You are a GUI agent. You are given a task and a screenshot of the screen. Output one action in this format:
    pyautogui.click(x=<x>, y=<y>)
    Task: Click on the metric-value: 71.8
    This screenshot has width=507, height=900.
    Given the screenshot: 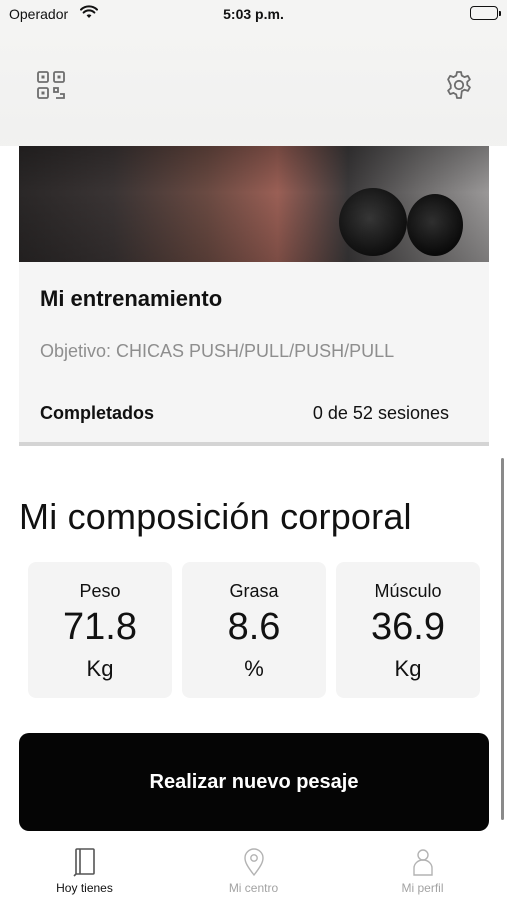 What is the action you would take?
    pyautogui.click(x=100, y=627)
    